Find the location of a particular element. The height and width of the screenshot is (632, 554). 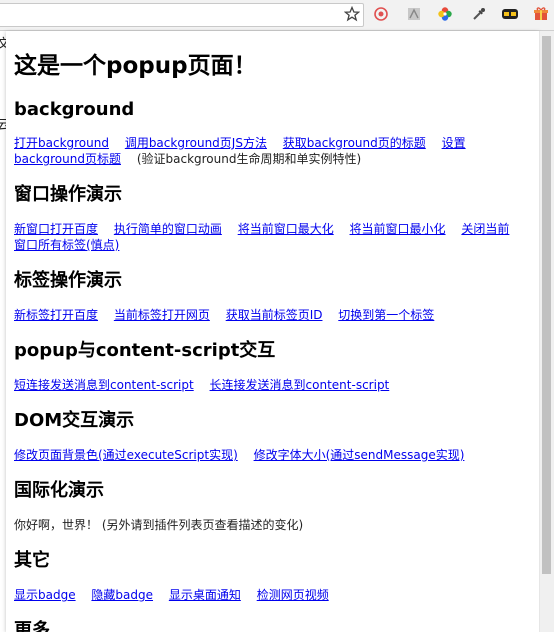

section-links: 你好啊，世界！ (另外请到插件列表页查看描述的变化) is located at coordinates (264, 525).